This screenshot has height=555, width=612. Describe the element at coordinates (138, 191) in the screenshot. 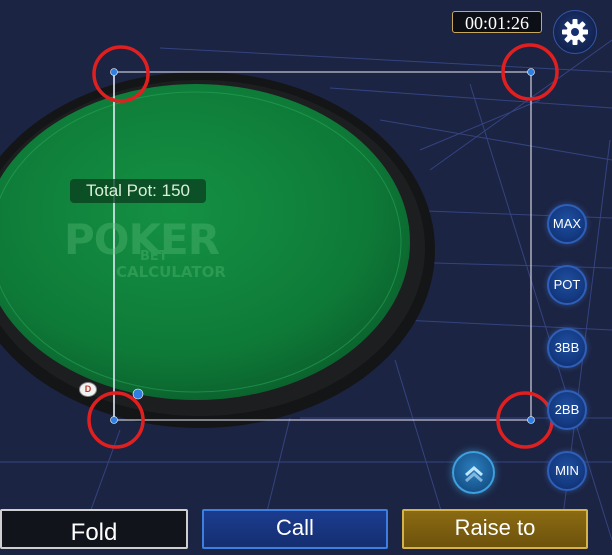

I see `total-pot-label: Total Pot: 150` at that location.